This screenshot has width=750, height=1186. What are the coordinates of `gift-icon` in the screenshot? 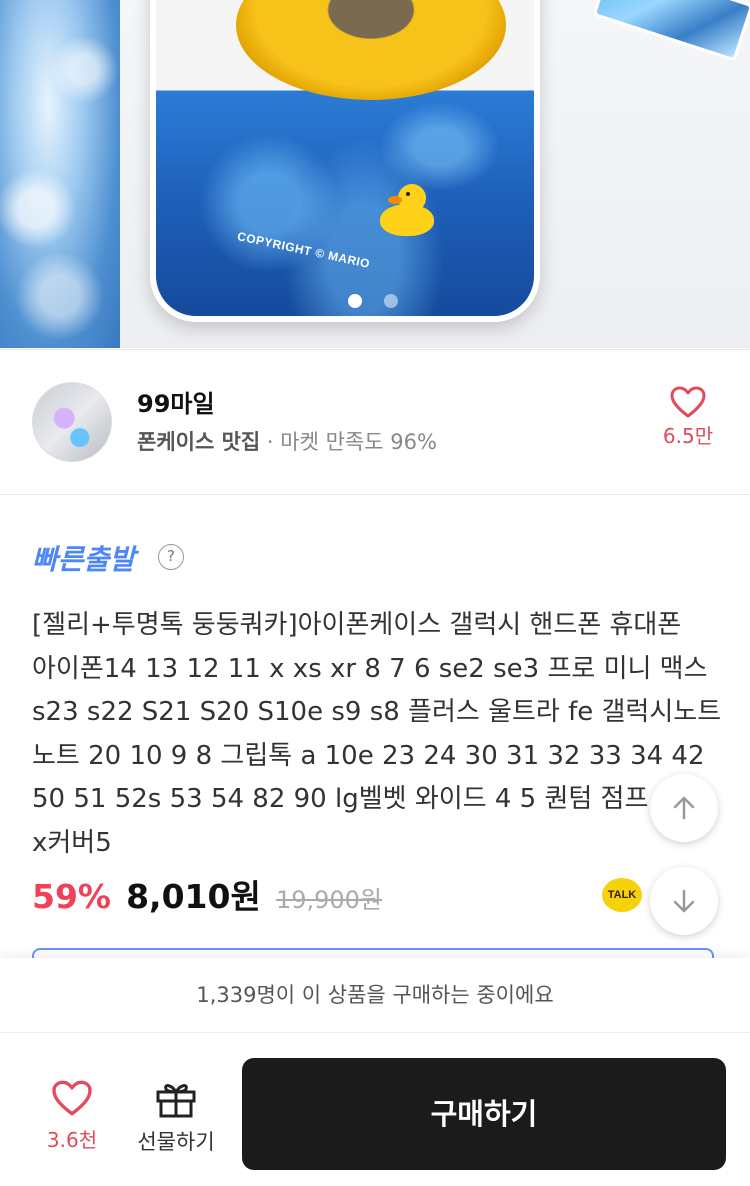 It's located at (176, 1101).